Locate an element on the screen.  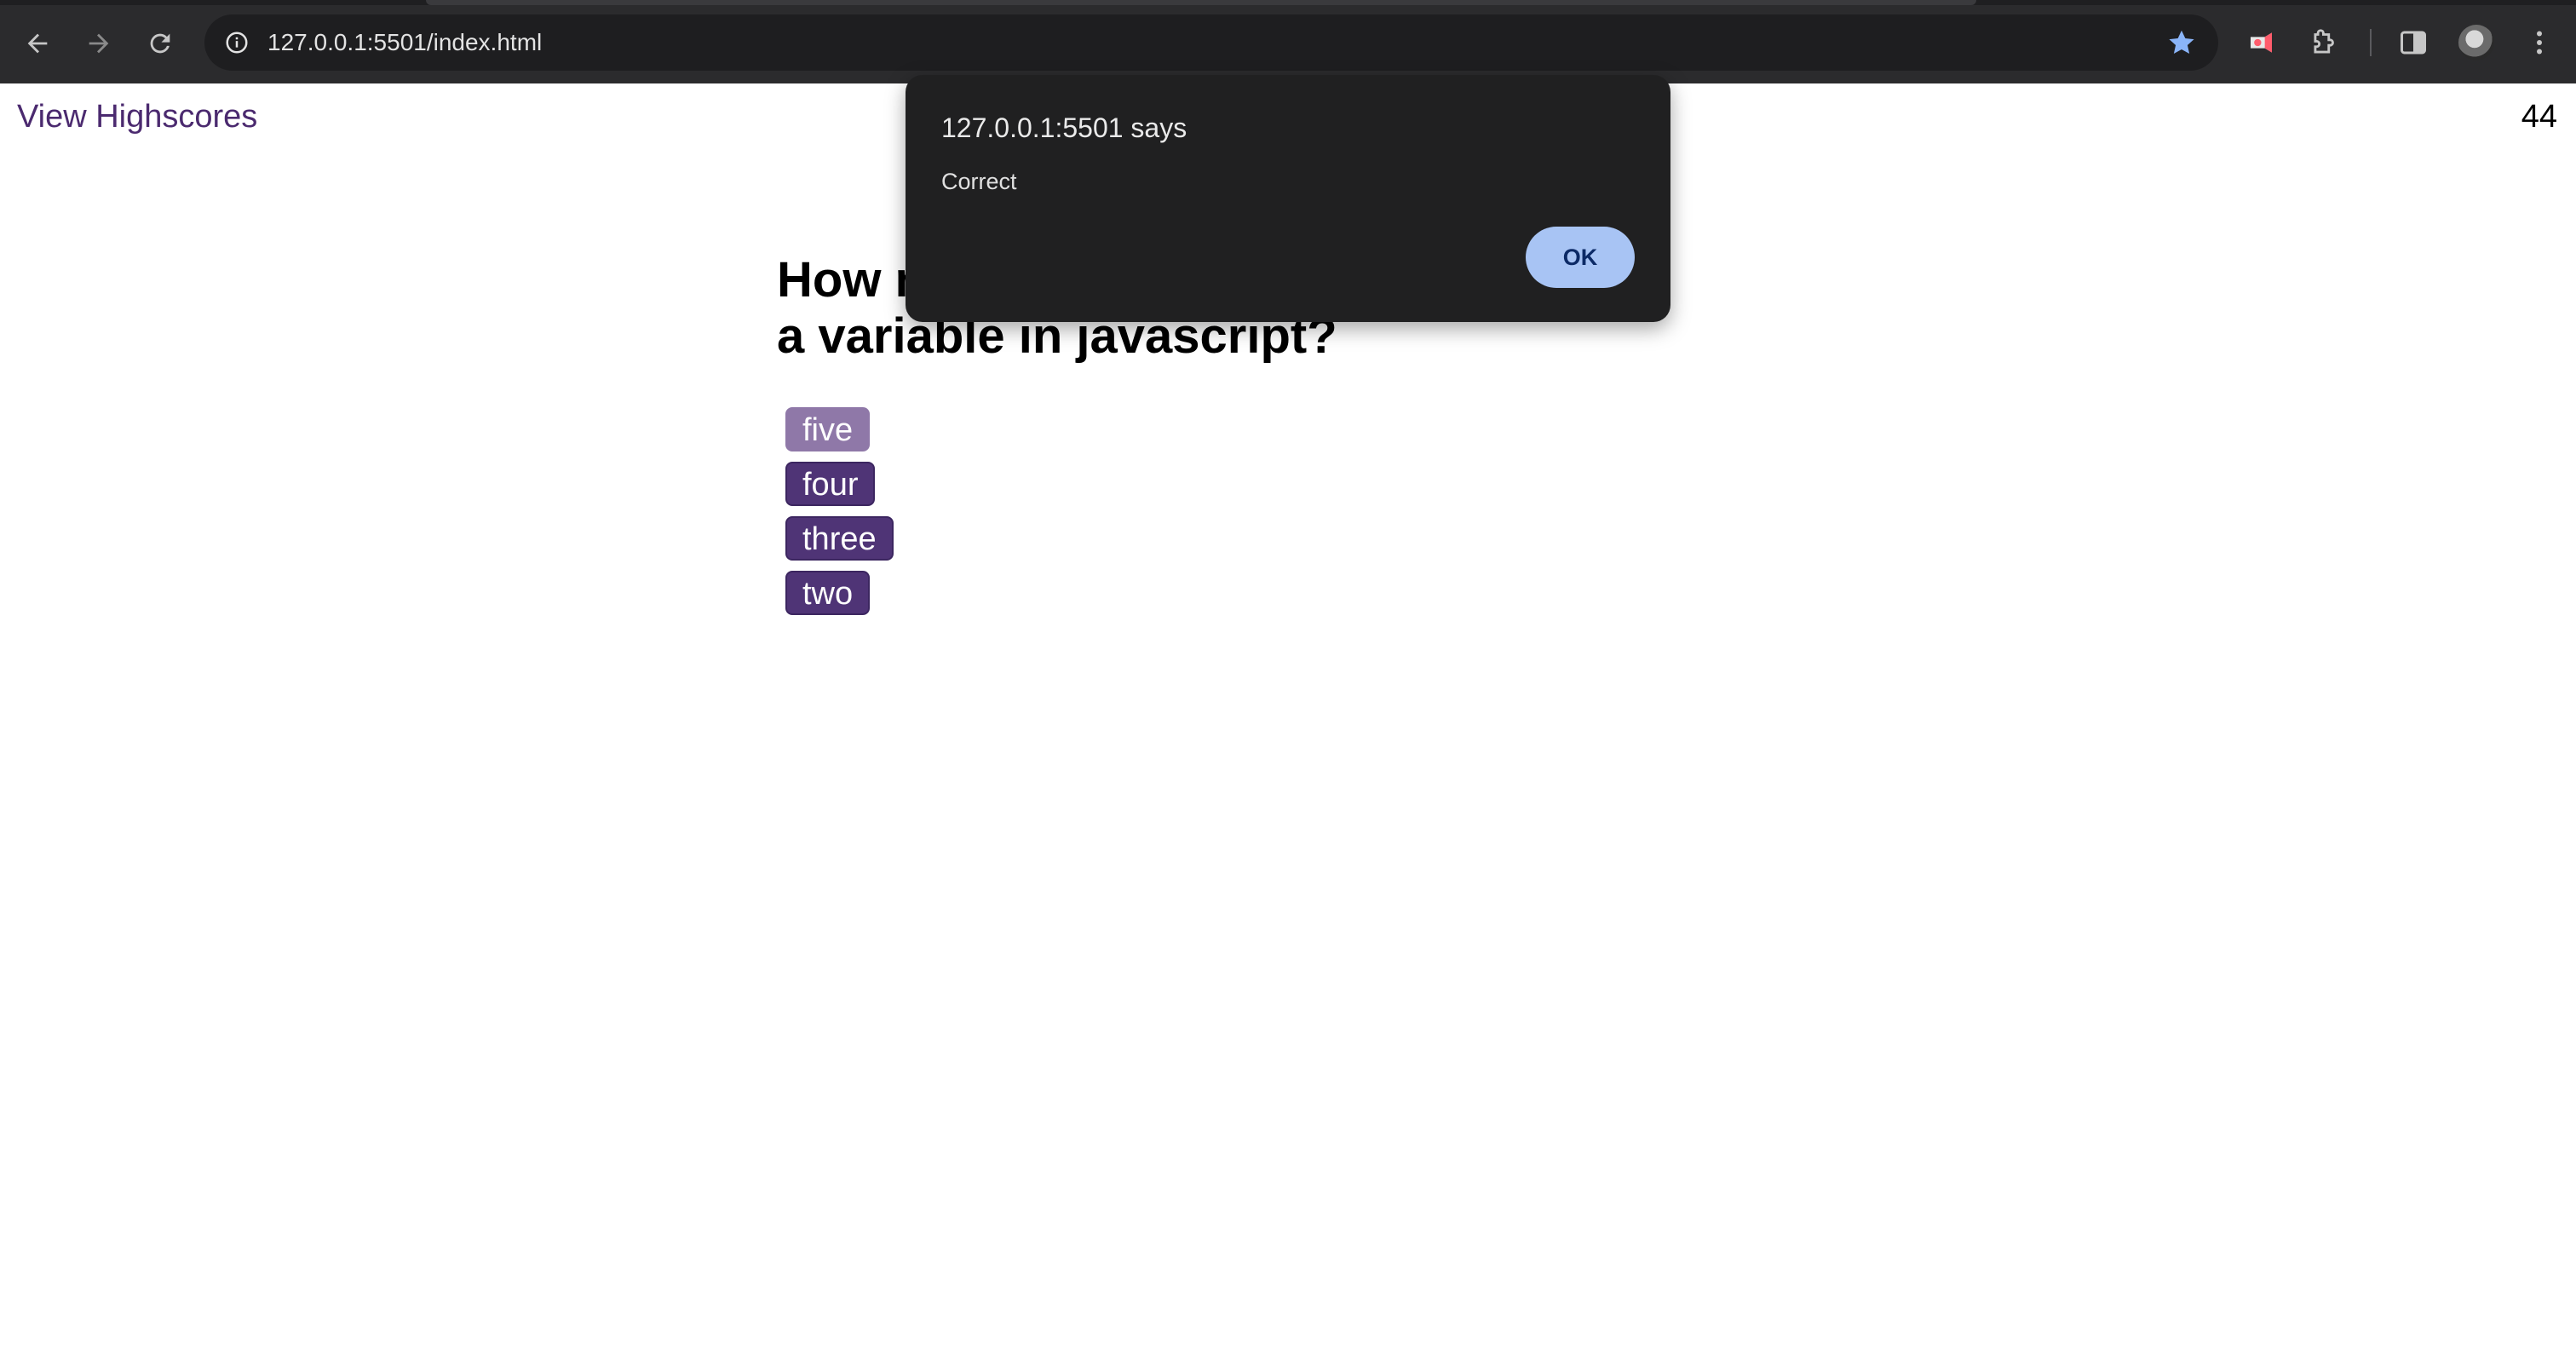
extension-record-icon is located at coordinates (2261, 42).